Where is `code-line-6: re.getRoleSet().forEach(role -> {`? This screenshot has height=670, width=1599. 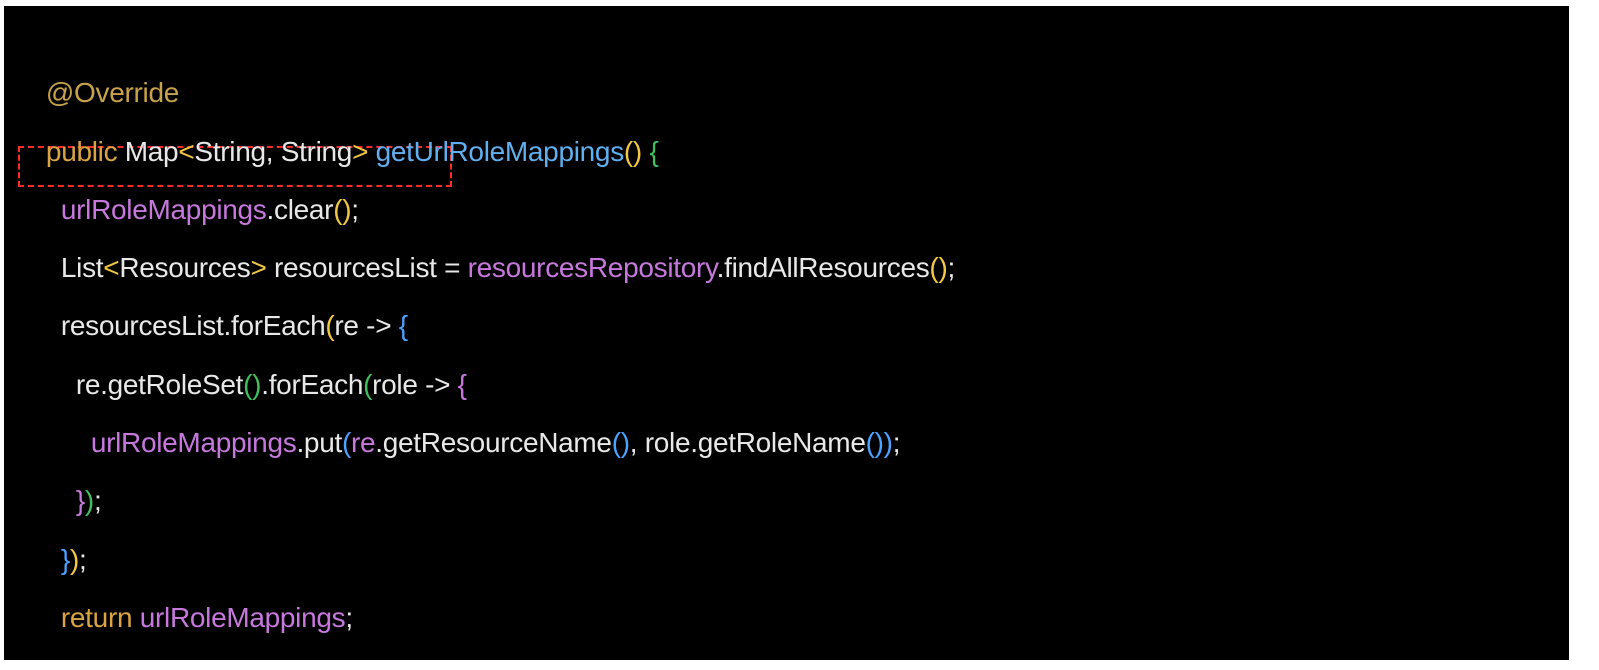
code-line-6: re.getRoleSet().forEach(role -> { is located at coordinates (241, 359).